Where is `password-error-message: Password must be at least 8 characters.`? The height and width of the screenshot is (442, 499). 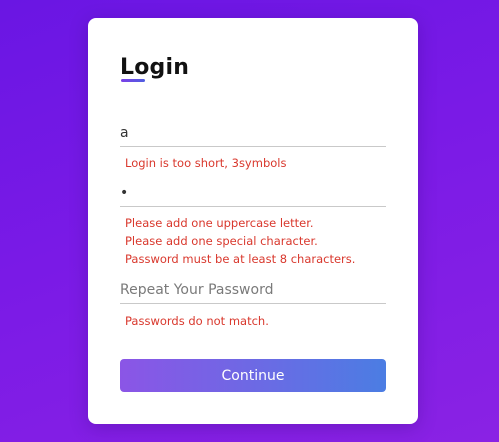
password-error-message: Password must be at least 8 characters. is located at coordinates (240, 259).